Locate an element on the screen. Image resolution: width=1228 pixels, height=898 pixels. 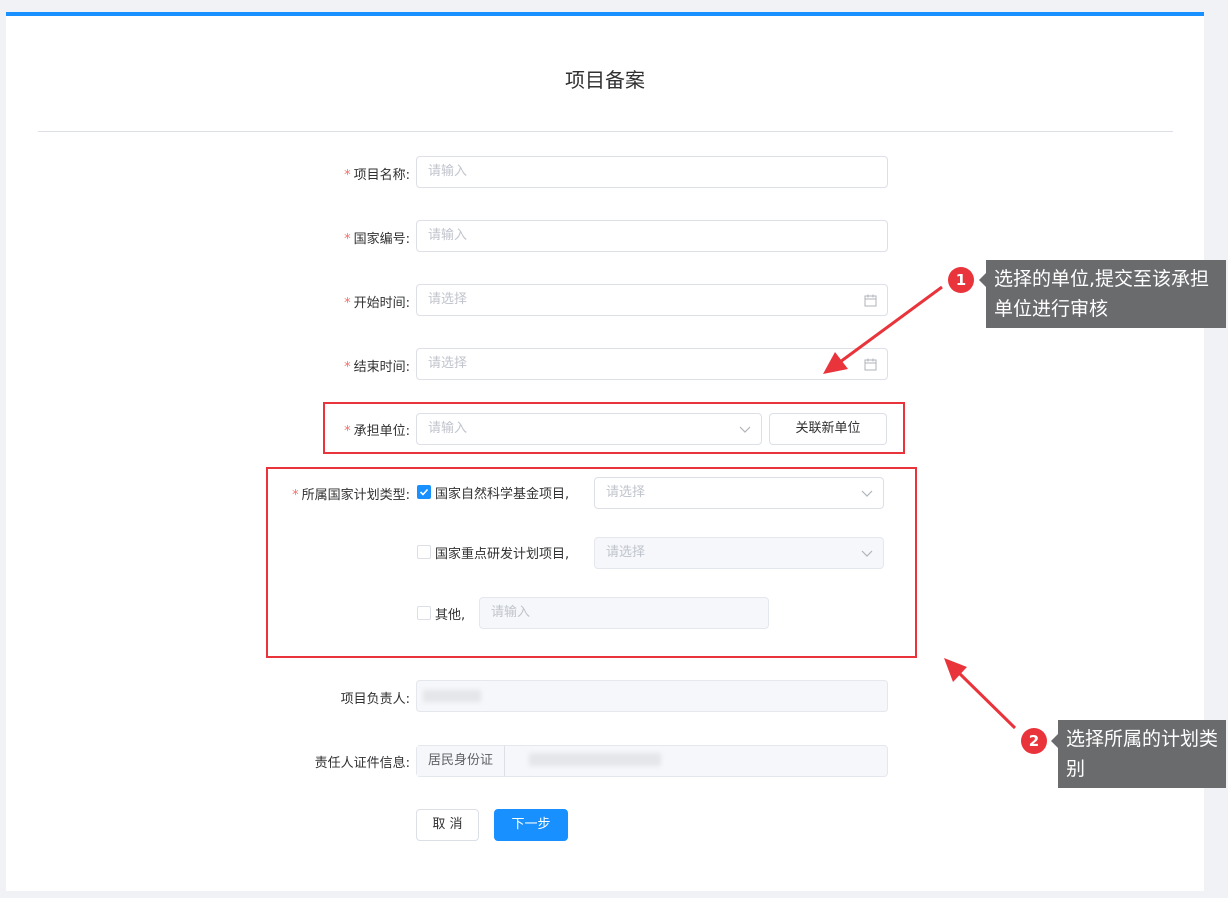
annotation-arrows is located at coordinates (920, 507).